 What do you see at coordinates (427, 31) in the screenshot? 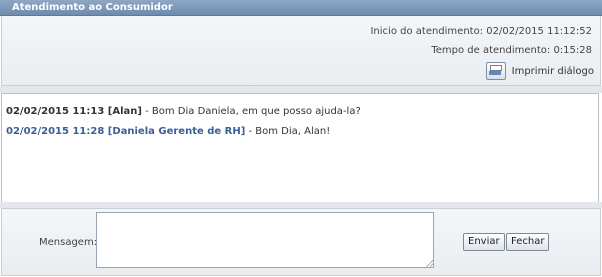
I see `start-time-label: Inicio do atendimento:` at bounding box center [427, 31].